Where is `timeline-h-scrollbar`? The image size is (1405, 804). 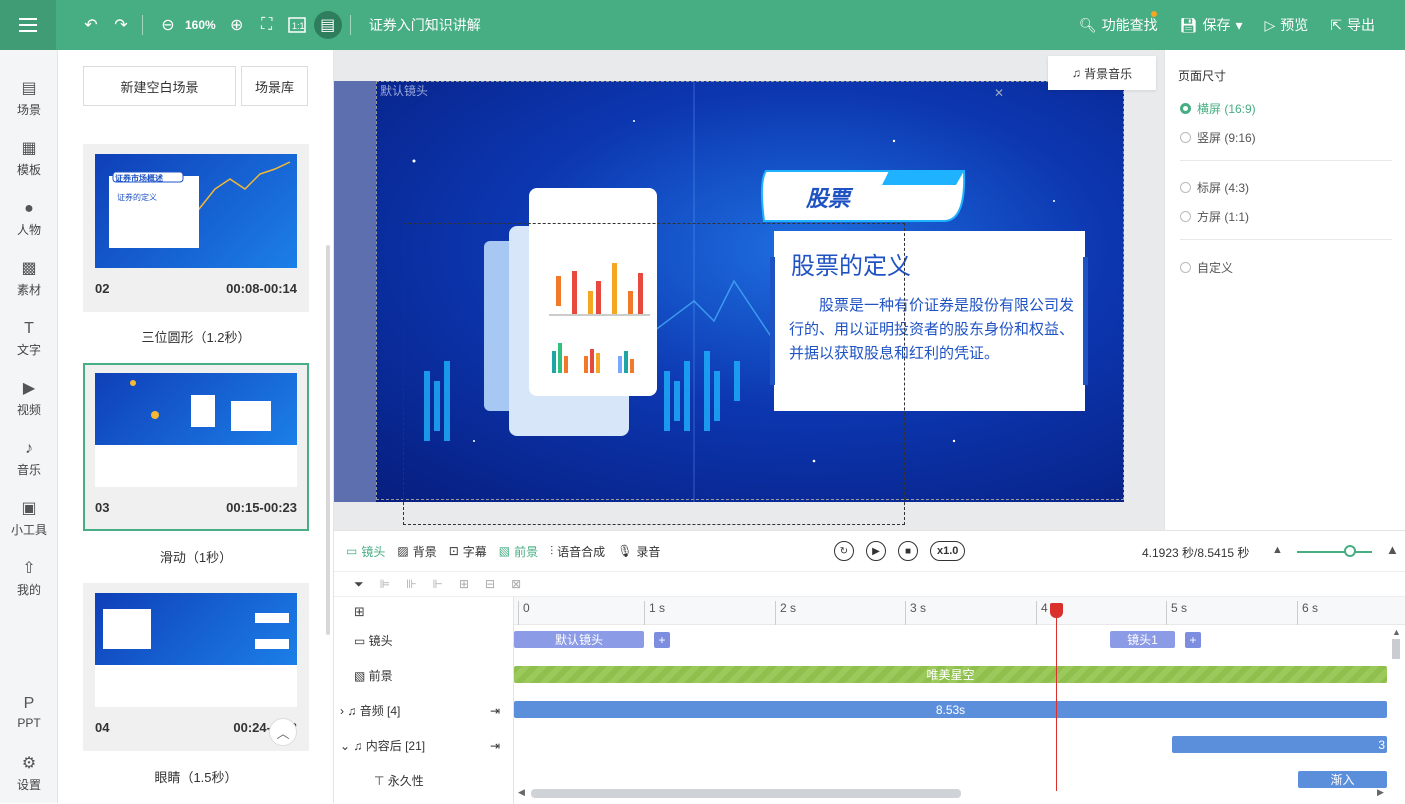
timeline-h-scrollbar is located at coordinates (746, 793).